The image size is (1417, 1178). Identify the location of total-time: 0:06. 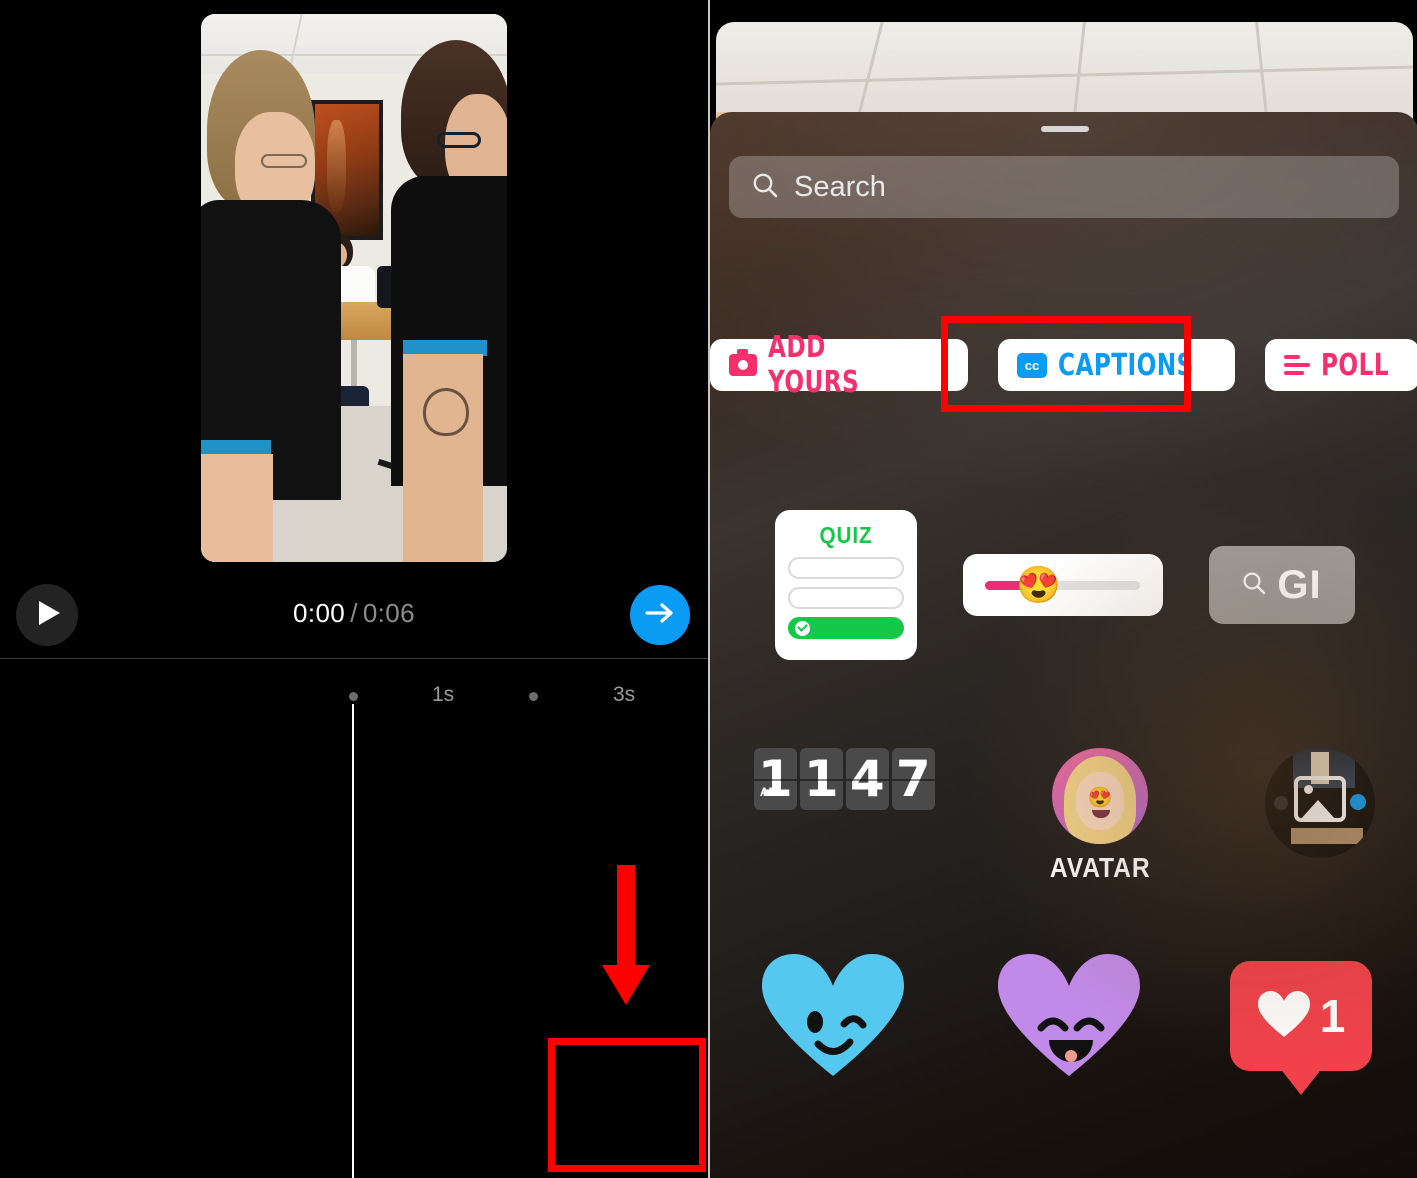
(389, 613).